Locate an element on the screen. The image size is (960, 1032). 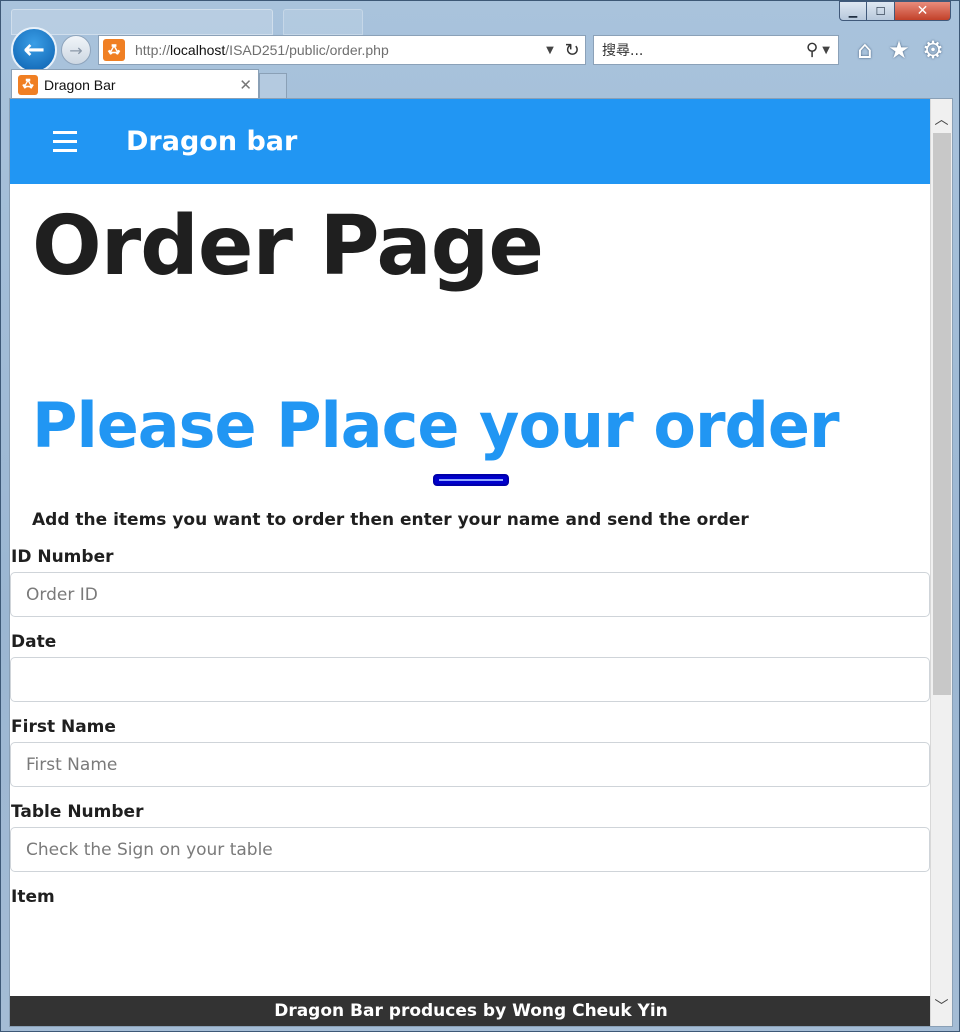
form-field-date: Date is located at coordinates (470, 666).